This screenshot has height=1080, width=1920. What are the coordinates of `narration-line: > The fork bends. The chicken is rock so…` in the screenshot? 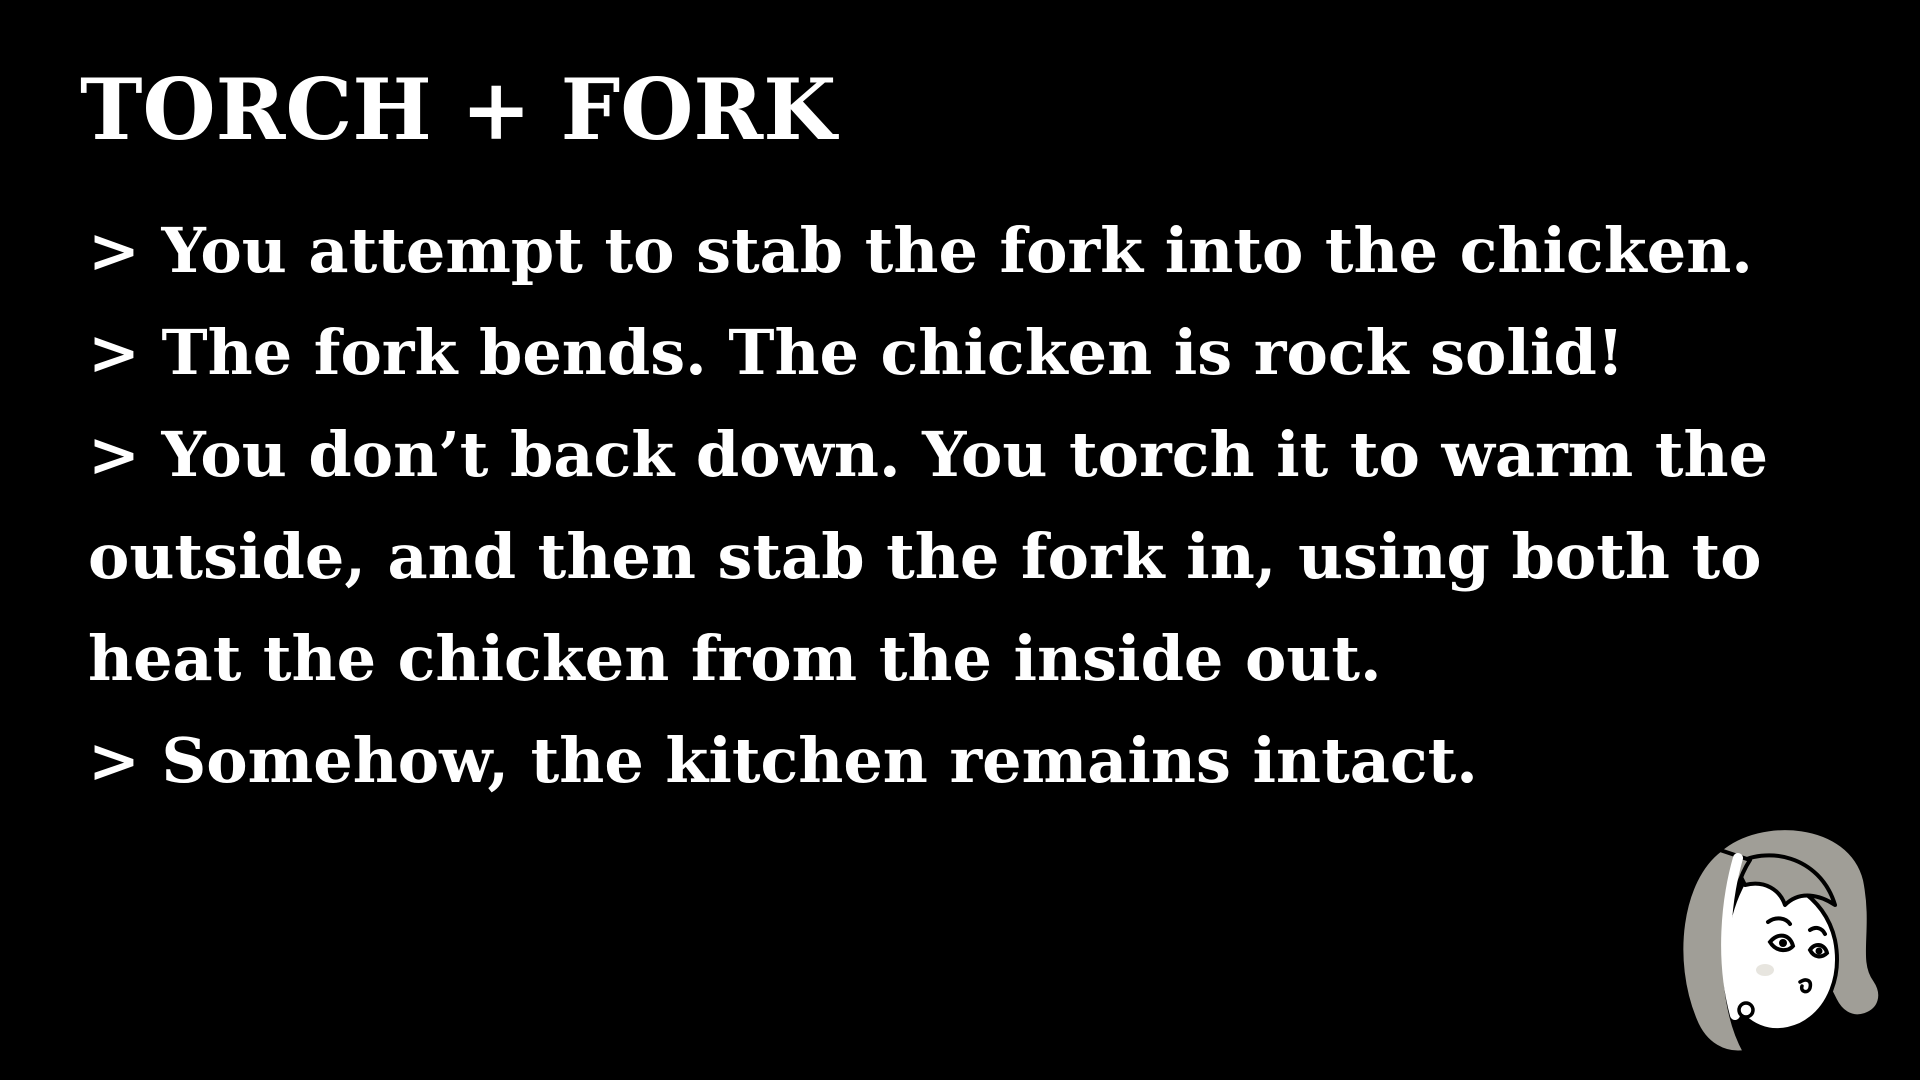 It's located at (856, 352).